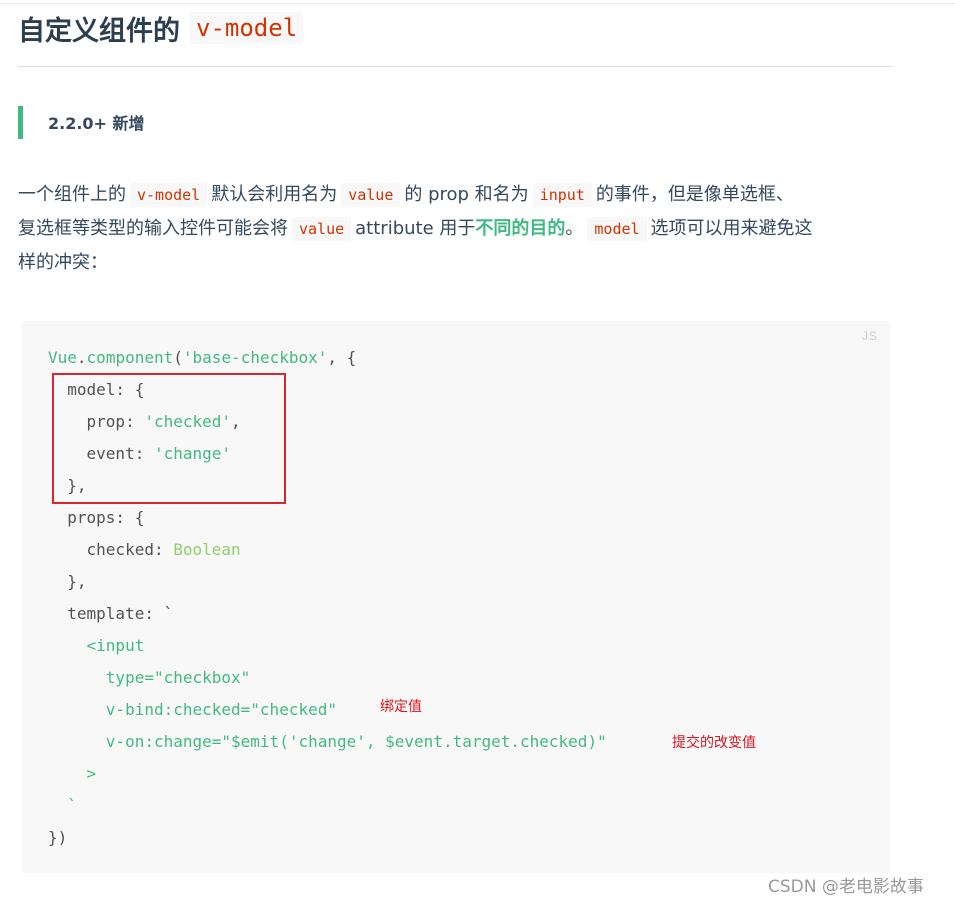  What do you see at coordinates (562, 195) in the screenshot?
I see `inline-code: input` at bounding box center [562, 195].